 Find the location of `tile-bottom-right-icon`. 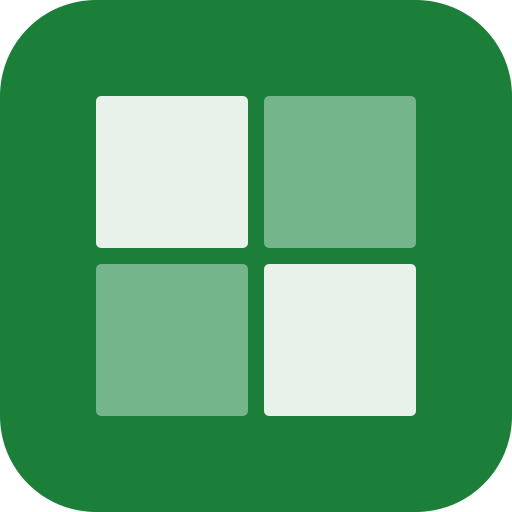

tile-bottom-right-icon is located at coordinates (340, 340).